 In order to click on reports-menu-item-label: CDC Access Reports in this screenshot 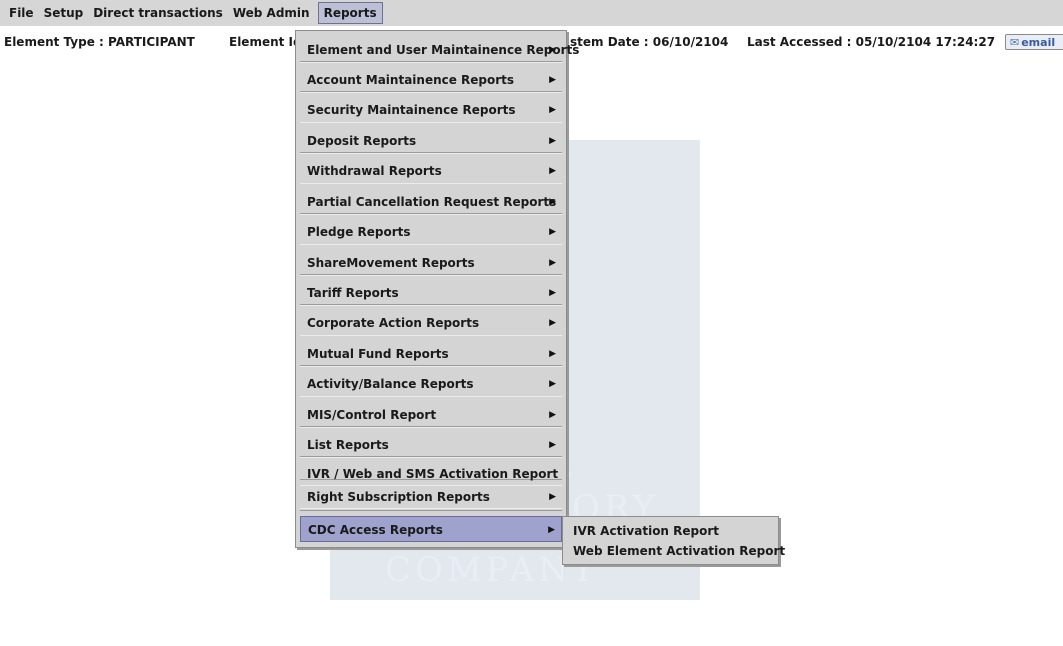, I will do `click(375, 530)`.